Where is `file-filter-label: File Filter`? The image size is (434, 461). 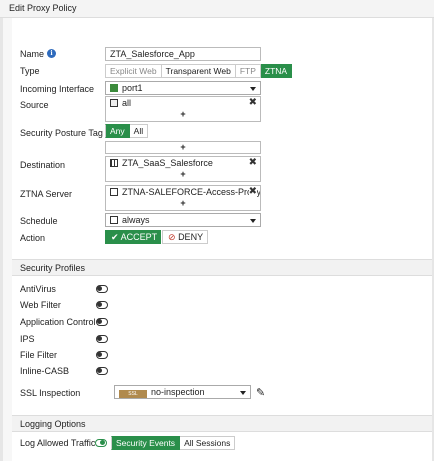
file-filter-label: File Filter is located at coordinates (39, 355).